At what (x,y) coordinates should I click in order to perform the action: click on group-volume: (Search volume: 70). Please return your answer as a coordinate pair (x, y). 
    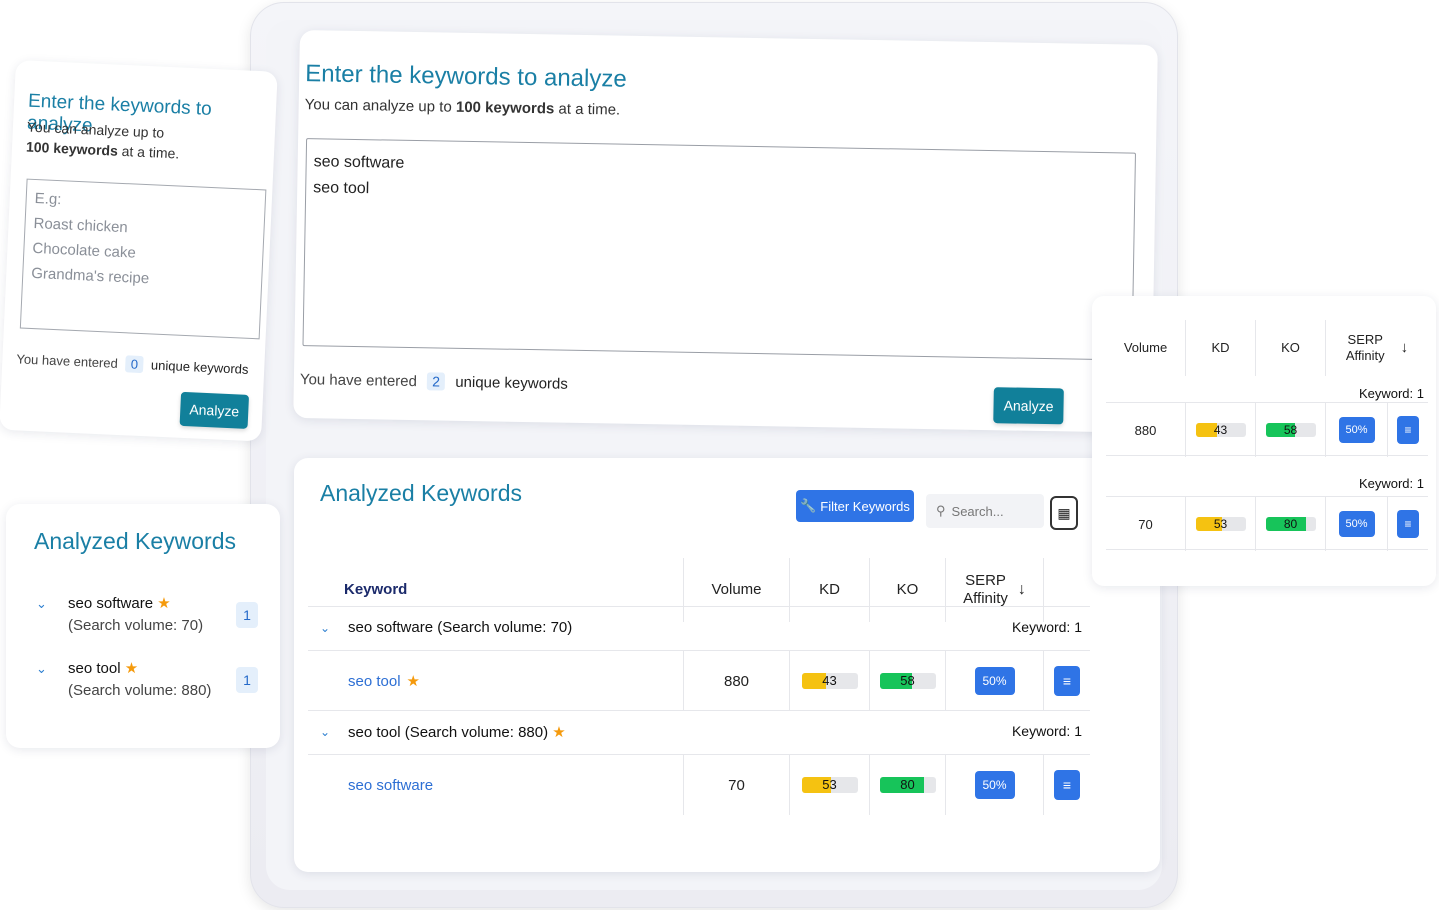
    Looking at the image, I should click on (136, 625).